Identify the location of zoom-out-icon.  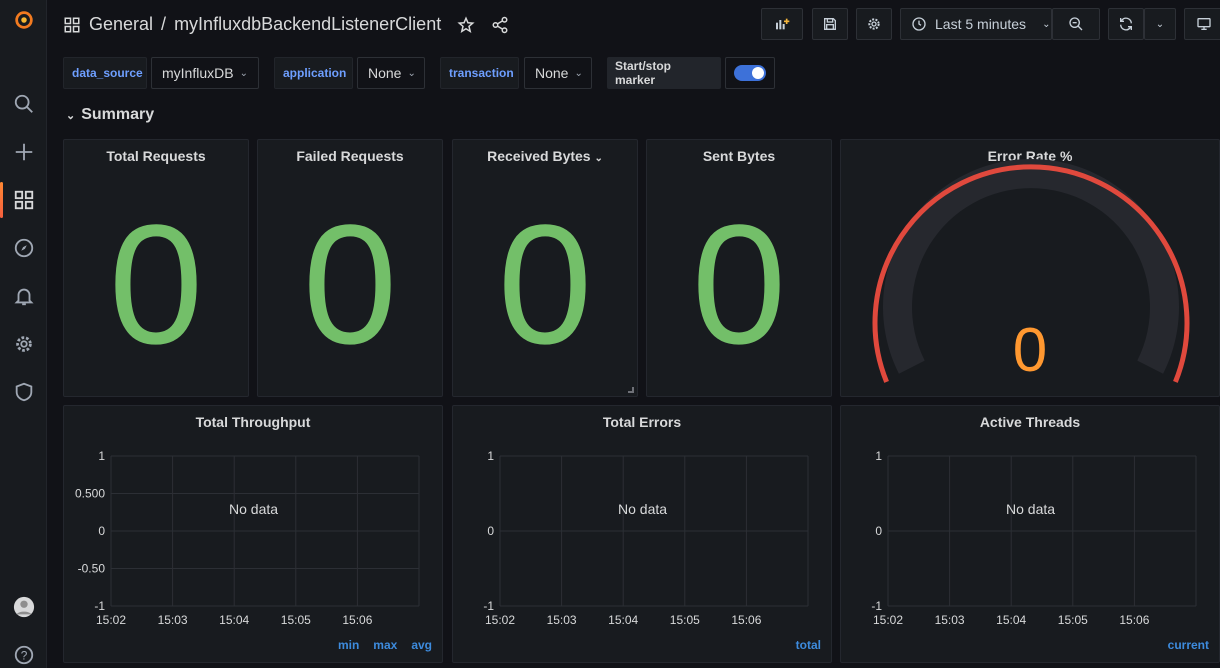
(1076, 24).